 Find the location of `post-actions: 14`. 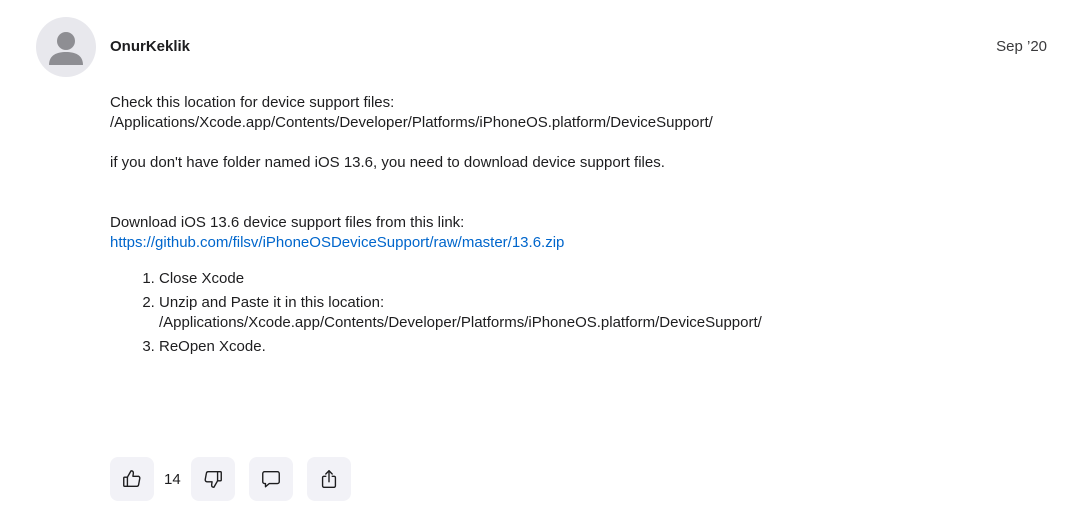

post-actions: 14 is located at coordinates (230, 479).